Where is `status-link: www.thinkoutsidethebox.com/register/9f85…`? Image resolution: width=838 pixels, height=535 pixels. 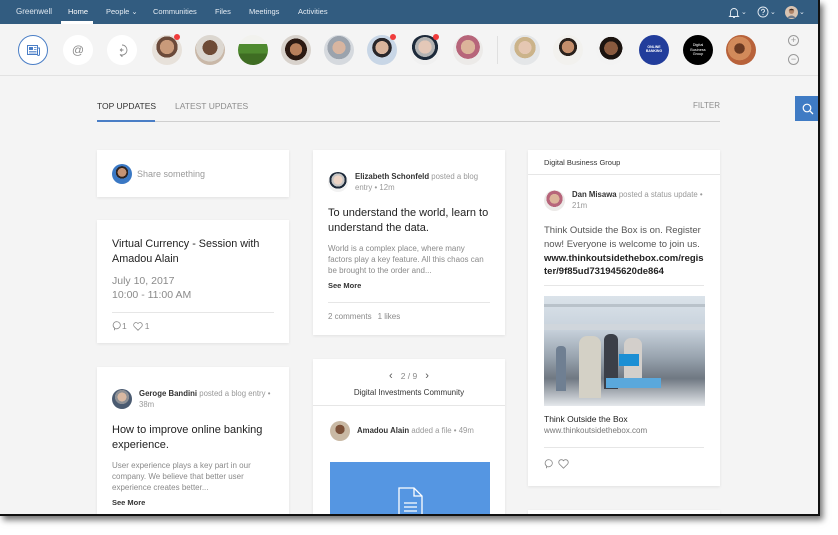 status-link: www.thinkoutsidethebox.com/register/9f85… is located at coordinates (624, 266).